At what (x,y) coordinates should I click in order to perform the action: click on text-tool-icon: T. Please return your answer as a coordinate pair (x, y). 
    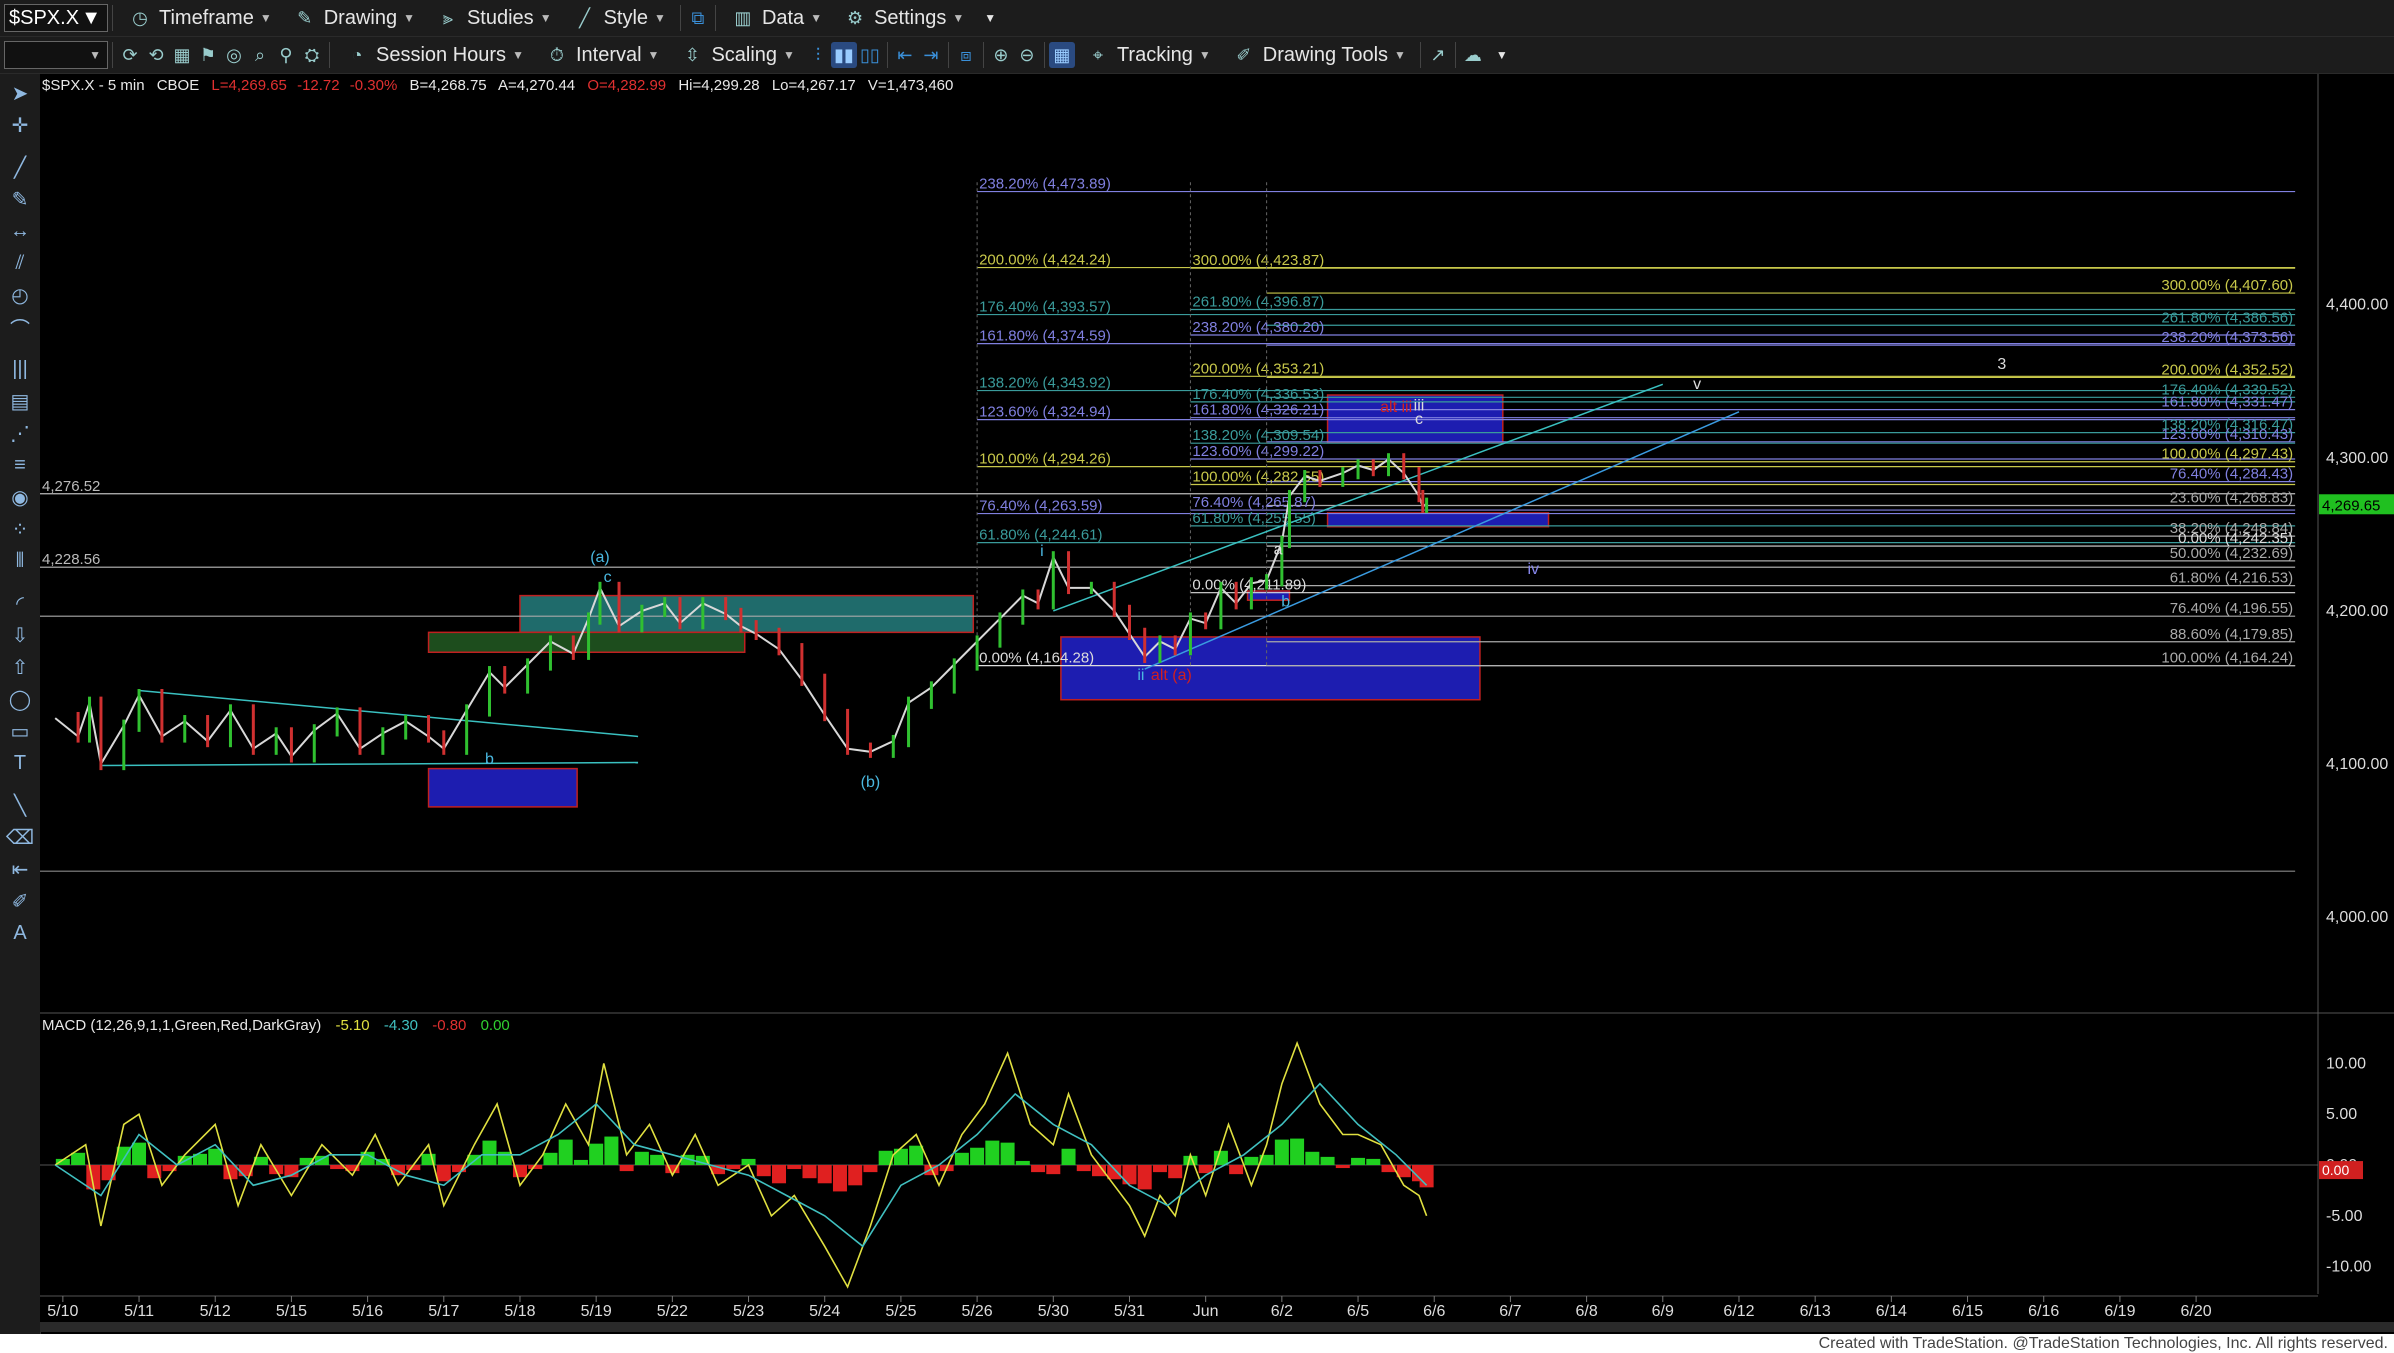
    Looking at the image, I should click on (20, 763).